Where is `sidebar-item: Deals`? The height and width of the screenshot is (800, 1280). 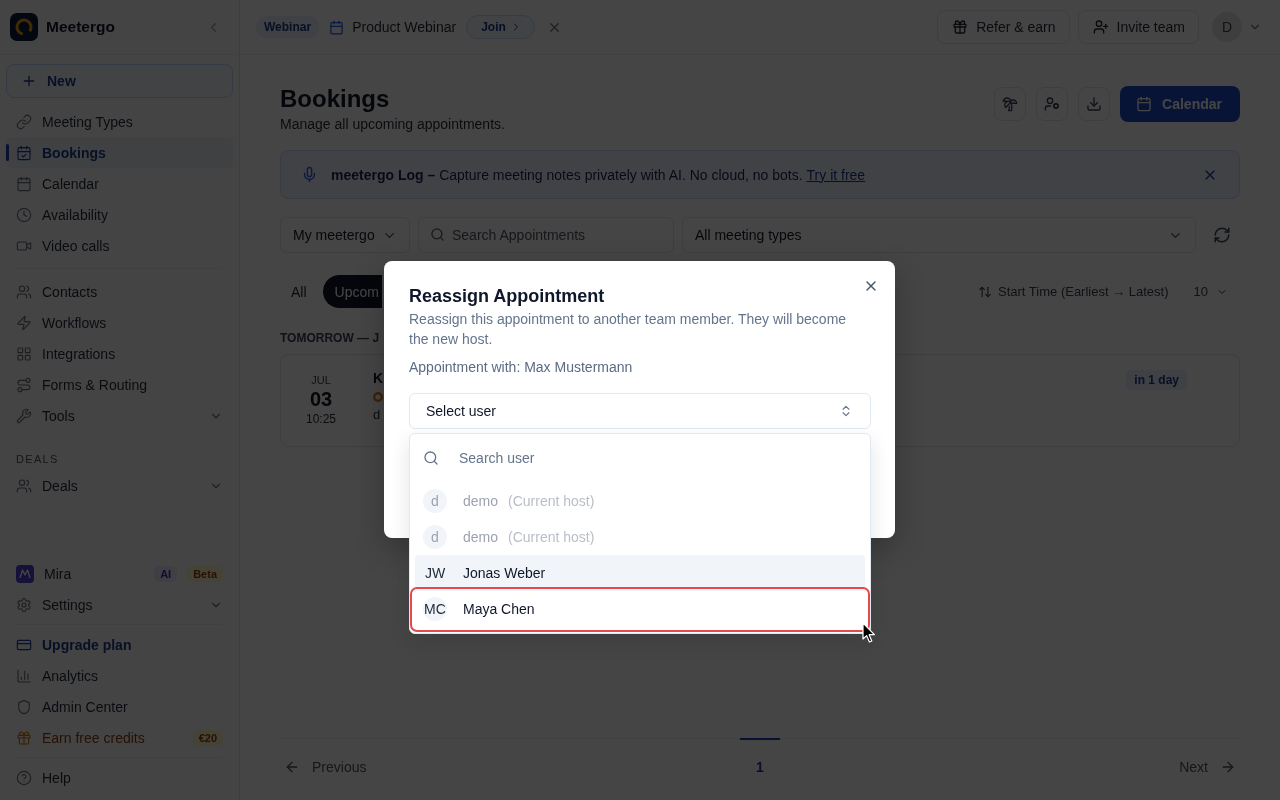 sidebar-item: Deals is located at coordinates (119, 485).